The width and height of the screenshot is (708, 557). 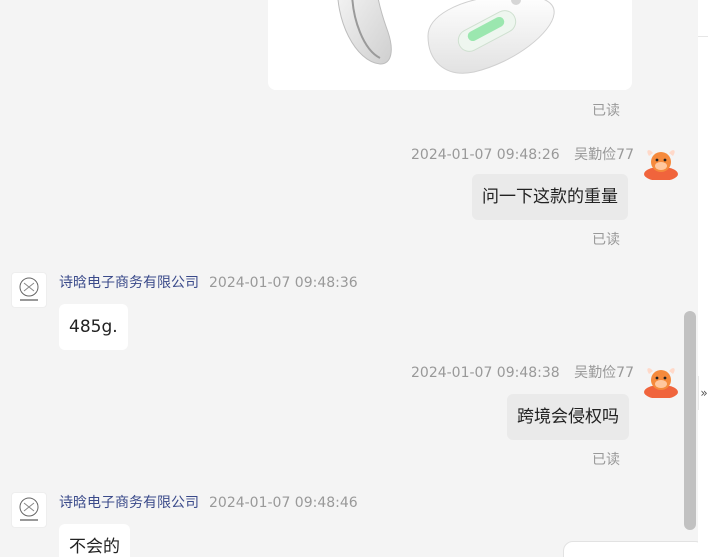 I want to click on product-image-message, so click(x=450, y=45).